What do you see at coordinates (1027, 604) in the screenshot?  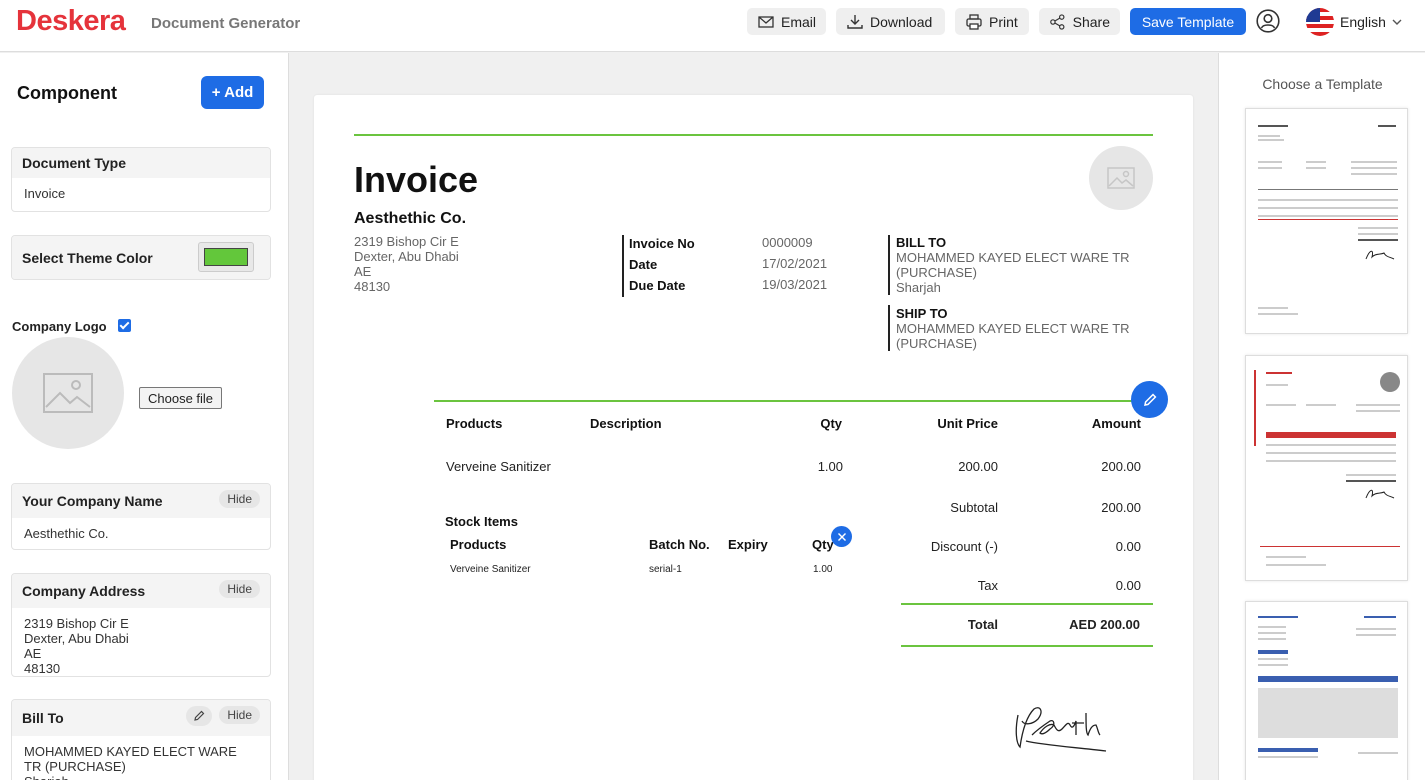 I see `total-top-rule` at bounding box center [1027, 604].